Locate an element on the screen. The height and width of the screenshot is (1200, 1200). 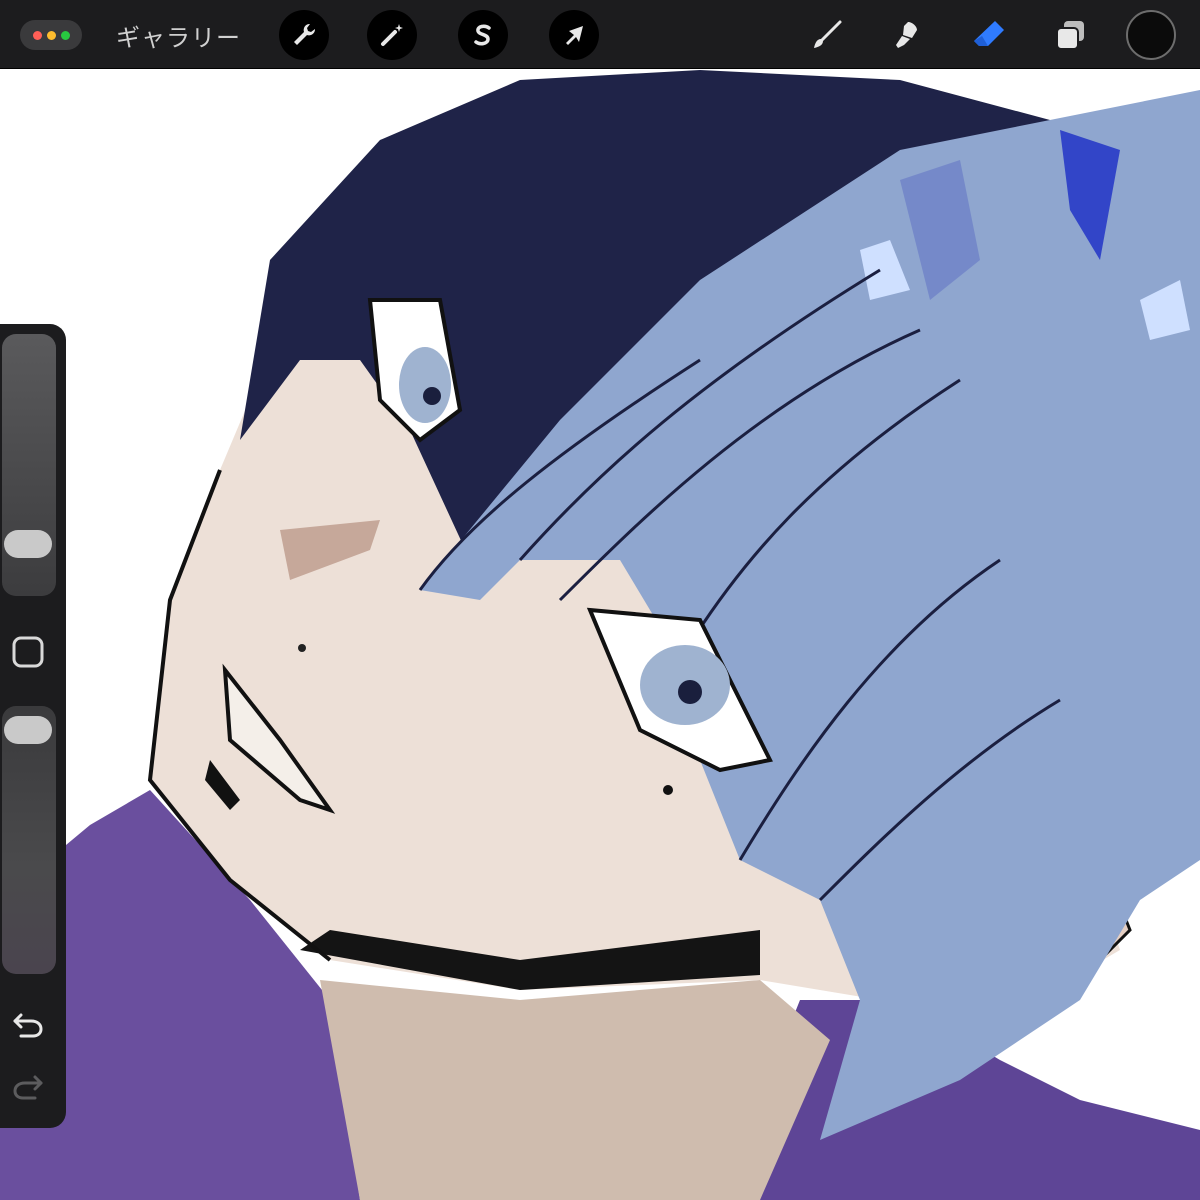
undo-icon is located at coordinates (28, 1025).